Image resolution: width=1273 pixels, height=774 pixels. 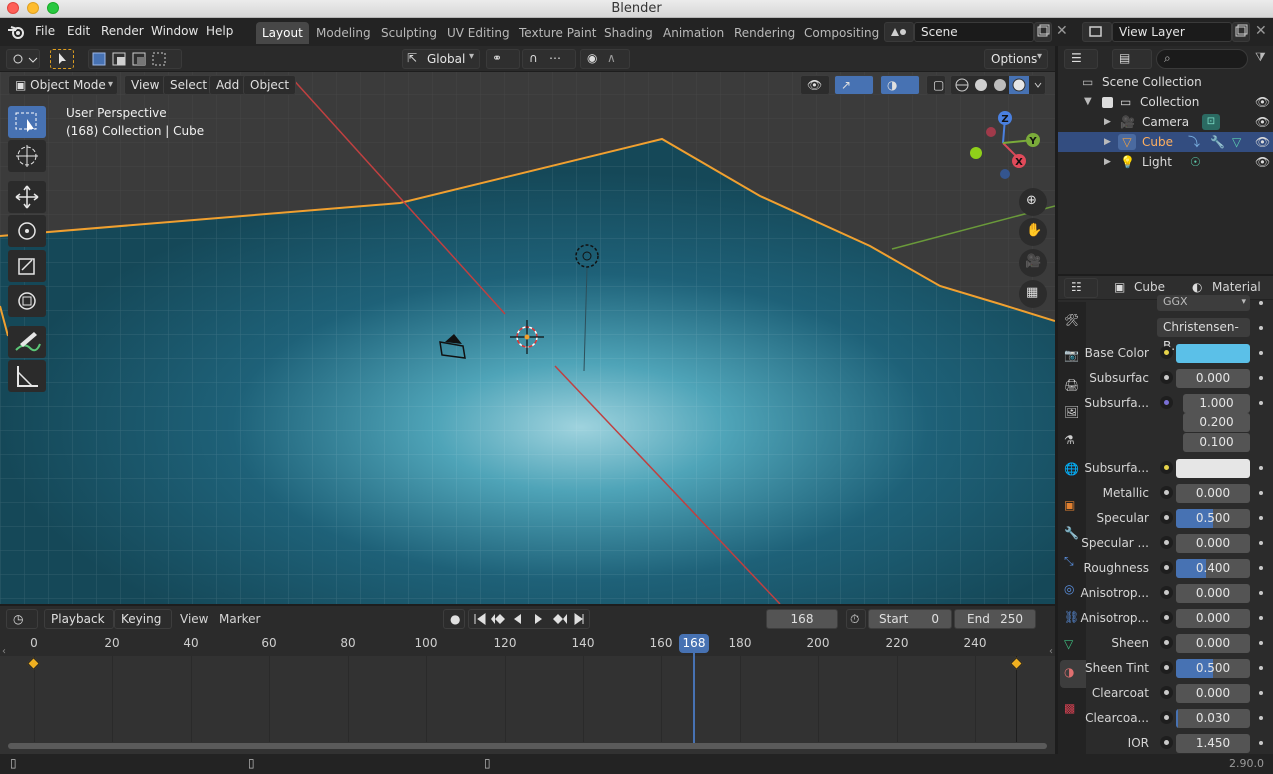 I want to click on outliner-row-camera: ▶ 🎥 Camera ⊡ 👁, so click(x=1165, y=122).